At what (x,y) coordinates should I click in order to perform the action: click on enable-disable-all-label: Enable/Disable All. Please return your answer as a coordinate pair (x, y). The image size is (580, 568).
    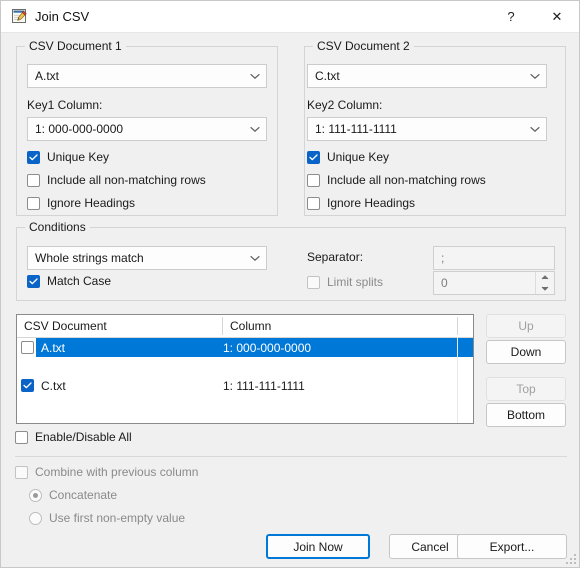
    Looking at the image, I should click on (83, 437).